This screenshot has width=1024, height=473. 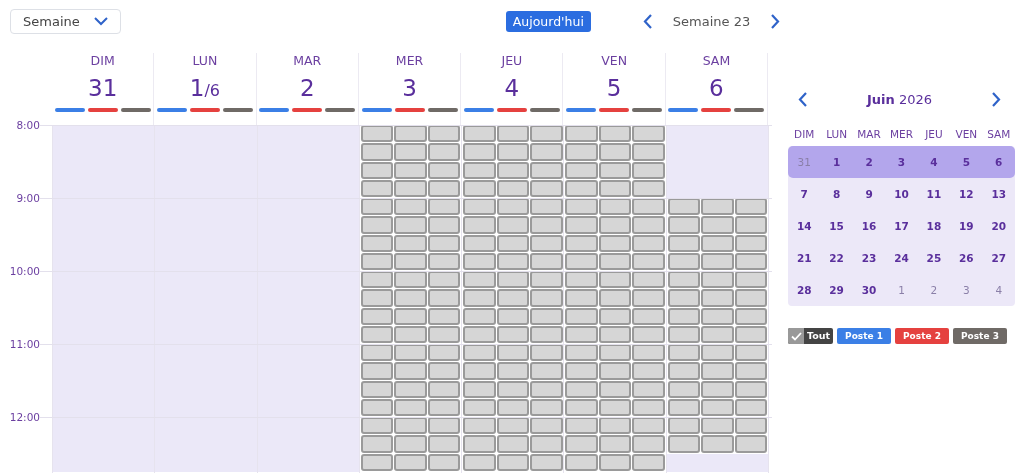 I want to click on date-cell: 18, so click(x=934, y=226).